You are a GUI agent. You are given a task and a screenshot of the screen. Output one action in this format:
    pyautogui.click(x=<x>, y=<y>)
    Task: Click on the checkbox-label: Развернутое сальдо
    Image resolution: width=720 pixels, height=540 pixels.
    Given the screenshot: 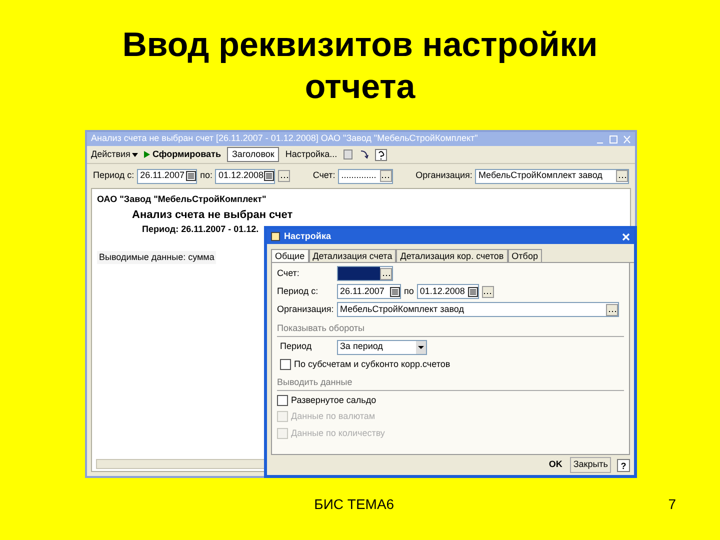 What is the action you would take?
    pyautogui.click(x=333, y=400)
    